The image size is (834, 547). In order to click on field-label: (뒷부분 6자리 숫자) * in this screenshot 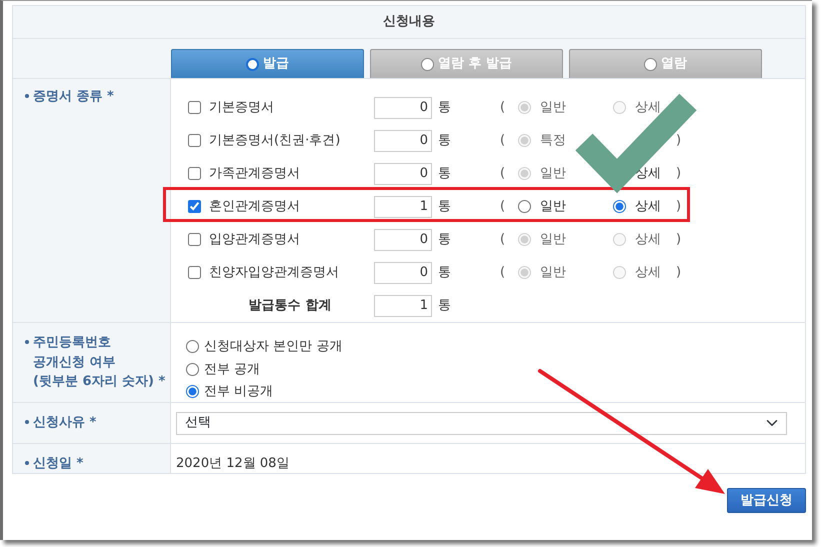, I will do `click(99, 382)`.